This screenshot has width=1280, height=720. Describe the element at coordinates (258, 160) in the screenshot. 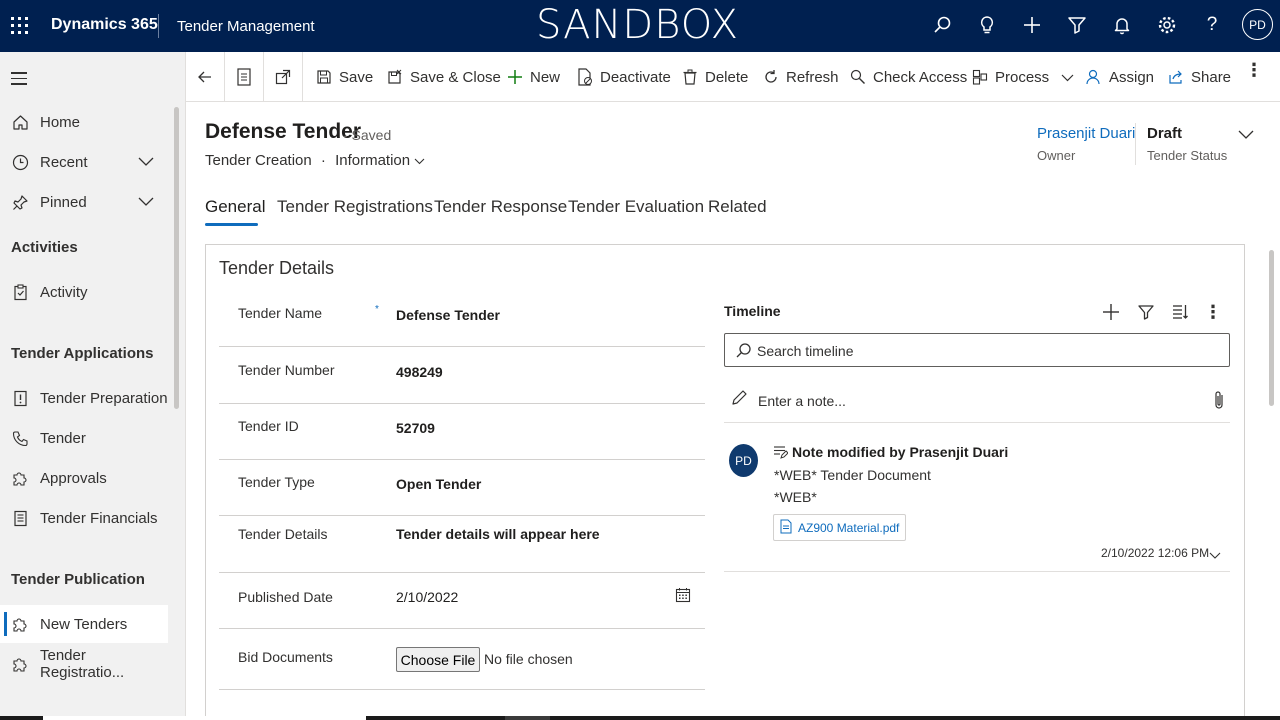

I see `entity-name: Tender Creation` at that location.